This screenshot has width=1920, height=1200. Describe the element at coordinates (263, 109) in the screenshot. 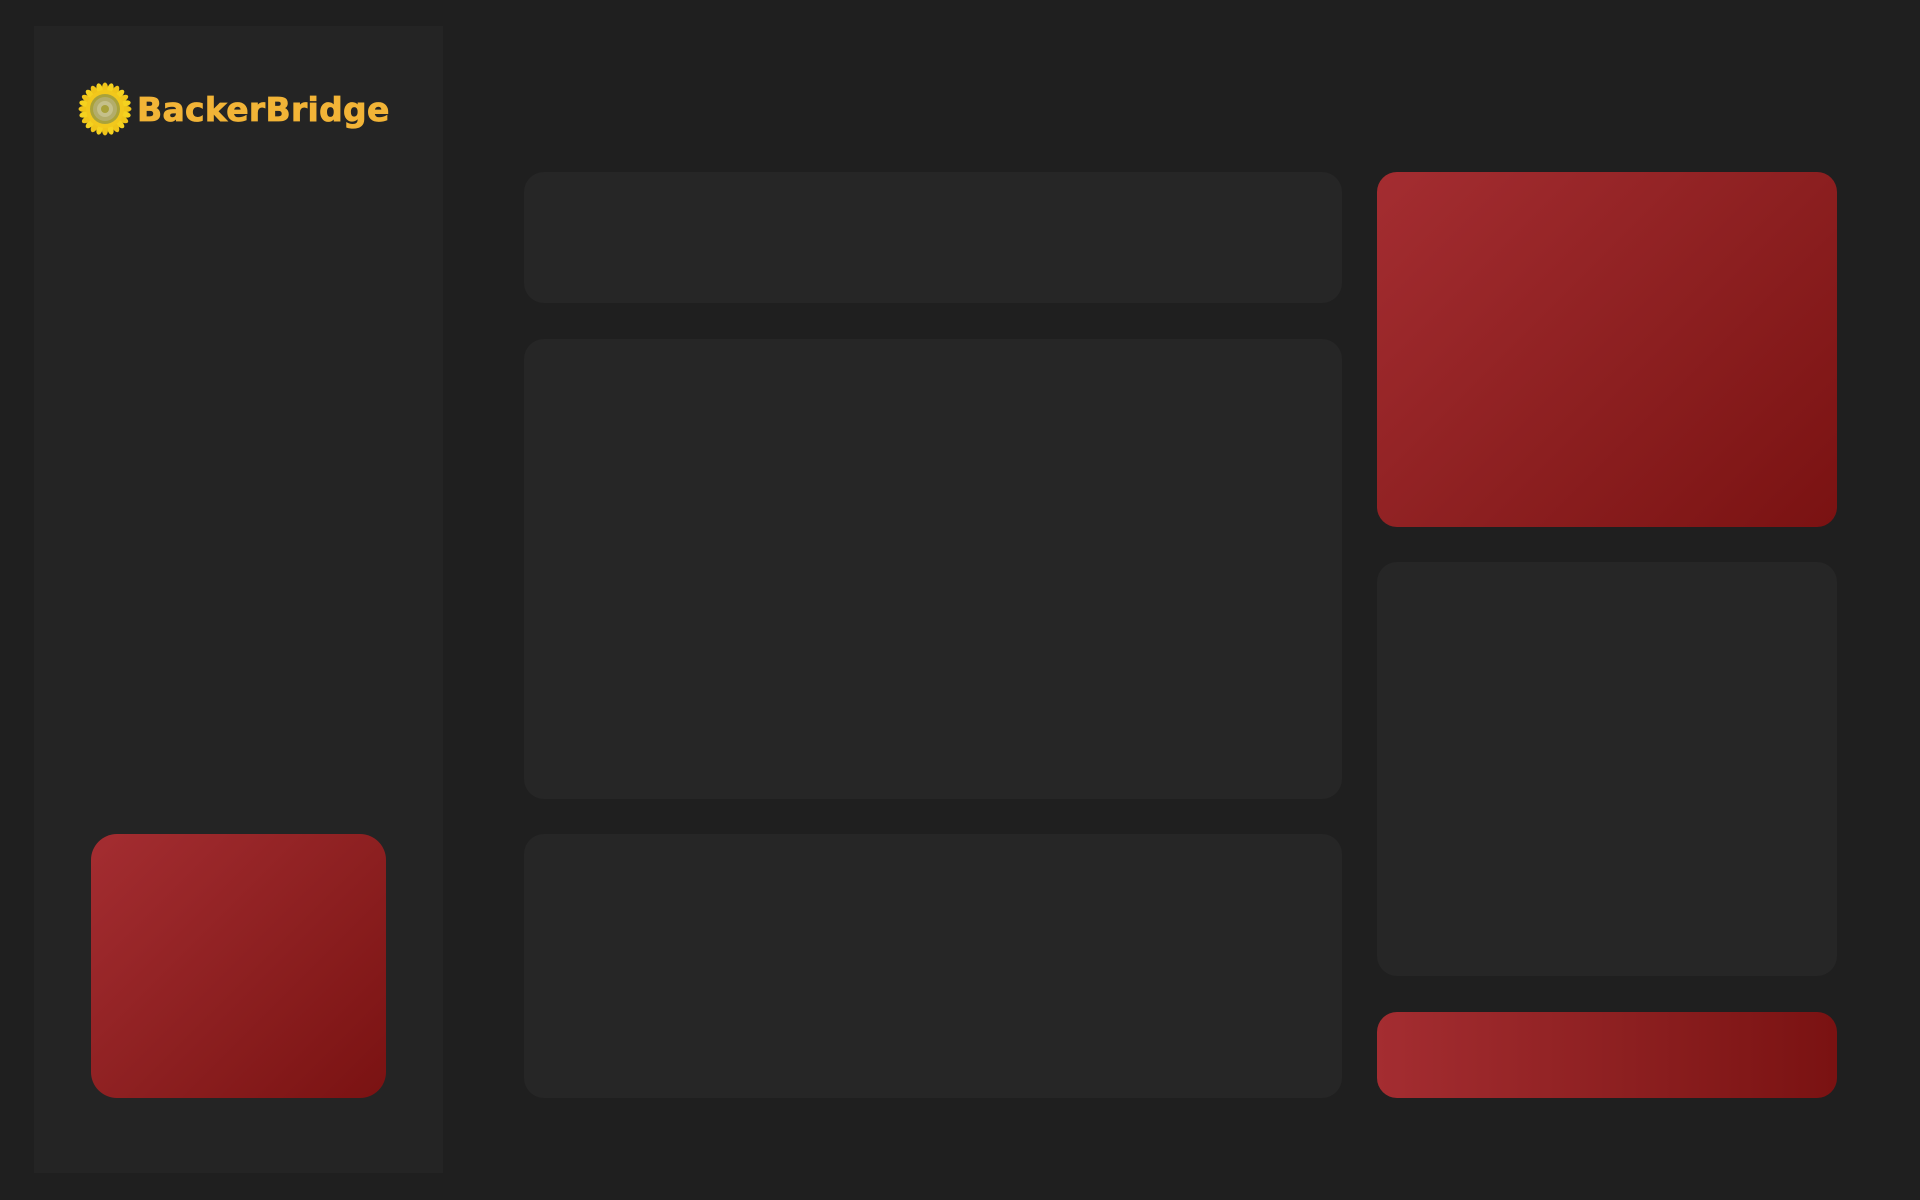

I see `brand-name: BackerBridge` at that location.